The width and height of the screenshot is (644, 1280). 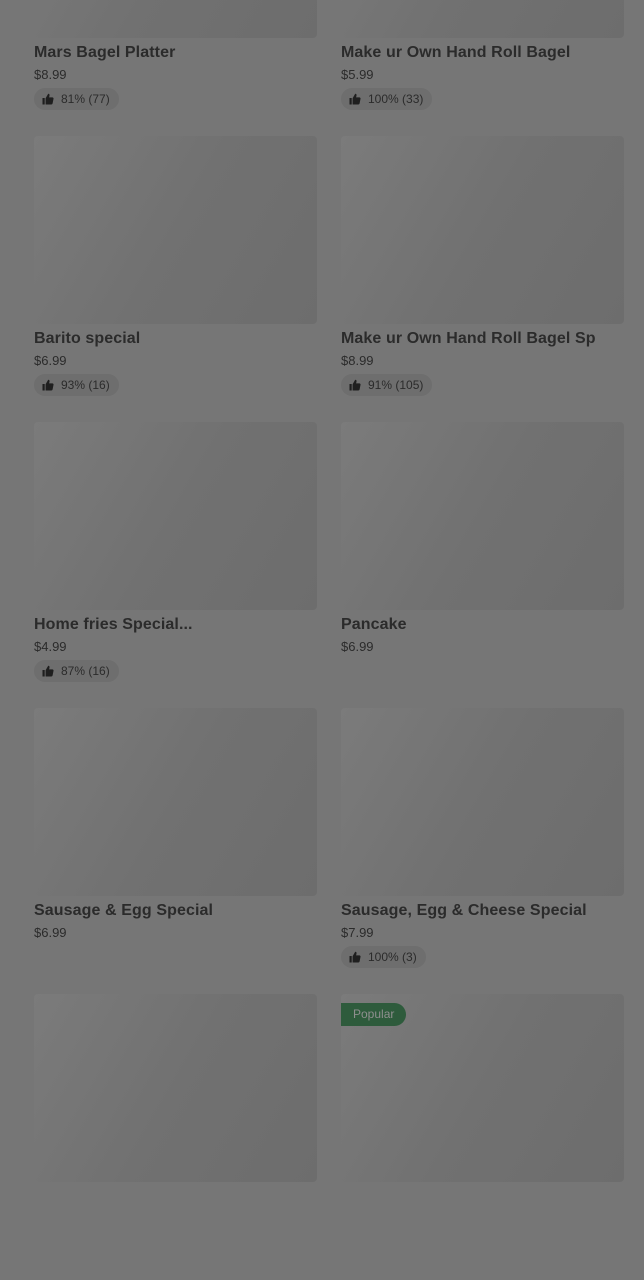 I want to click on rating-pill: 93% (16), so click(x=76, y=385).